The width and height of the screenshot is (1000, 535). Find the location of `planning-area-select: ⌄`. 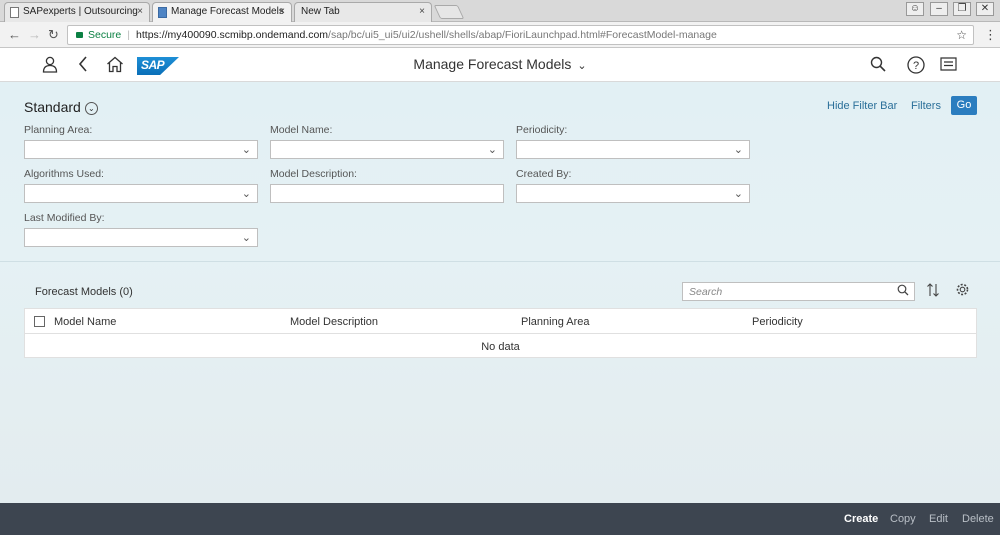

planning-area-select: ⌄ is located at coordinates (141, 149).